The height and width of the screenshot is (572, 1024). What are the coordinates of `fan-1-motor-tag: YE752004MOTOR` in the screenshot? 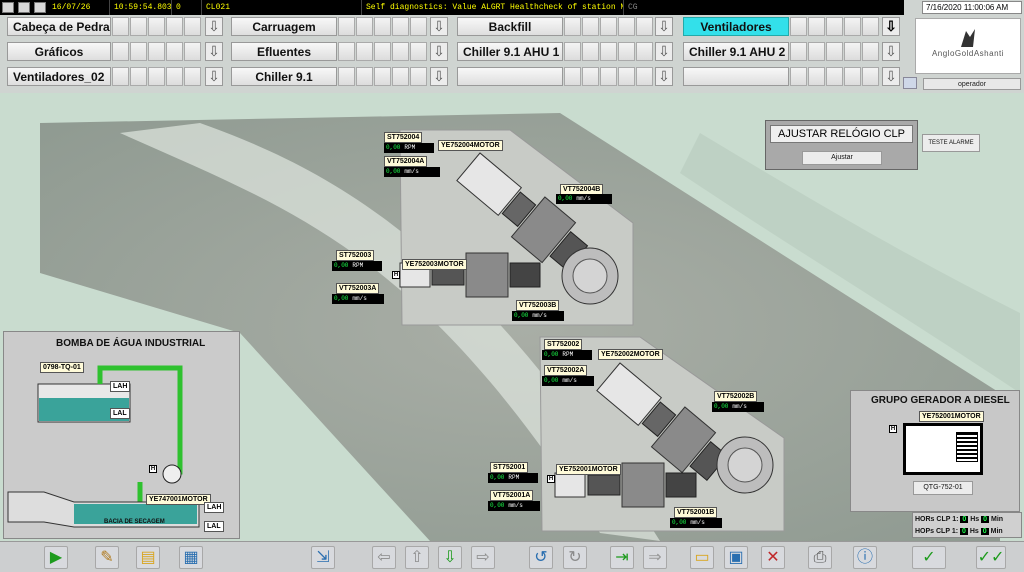 It's located at (470, 145).